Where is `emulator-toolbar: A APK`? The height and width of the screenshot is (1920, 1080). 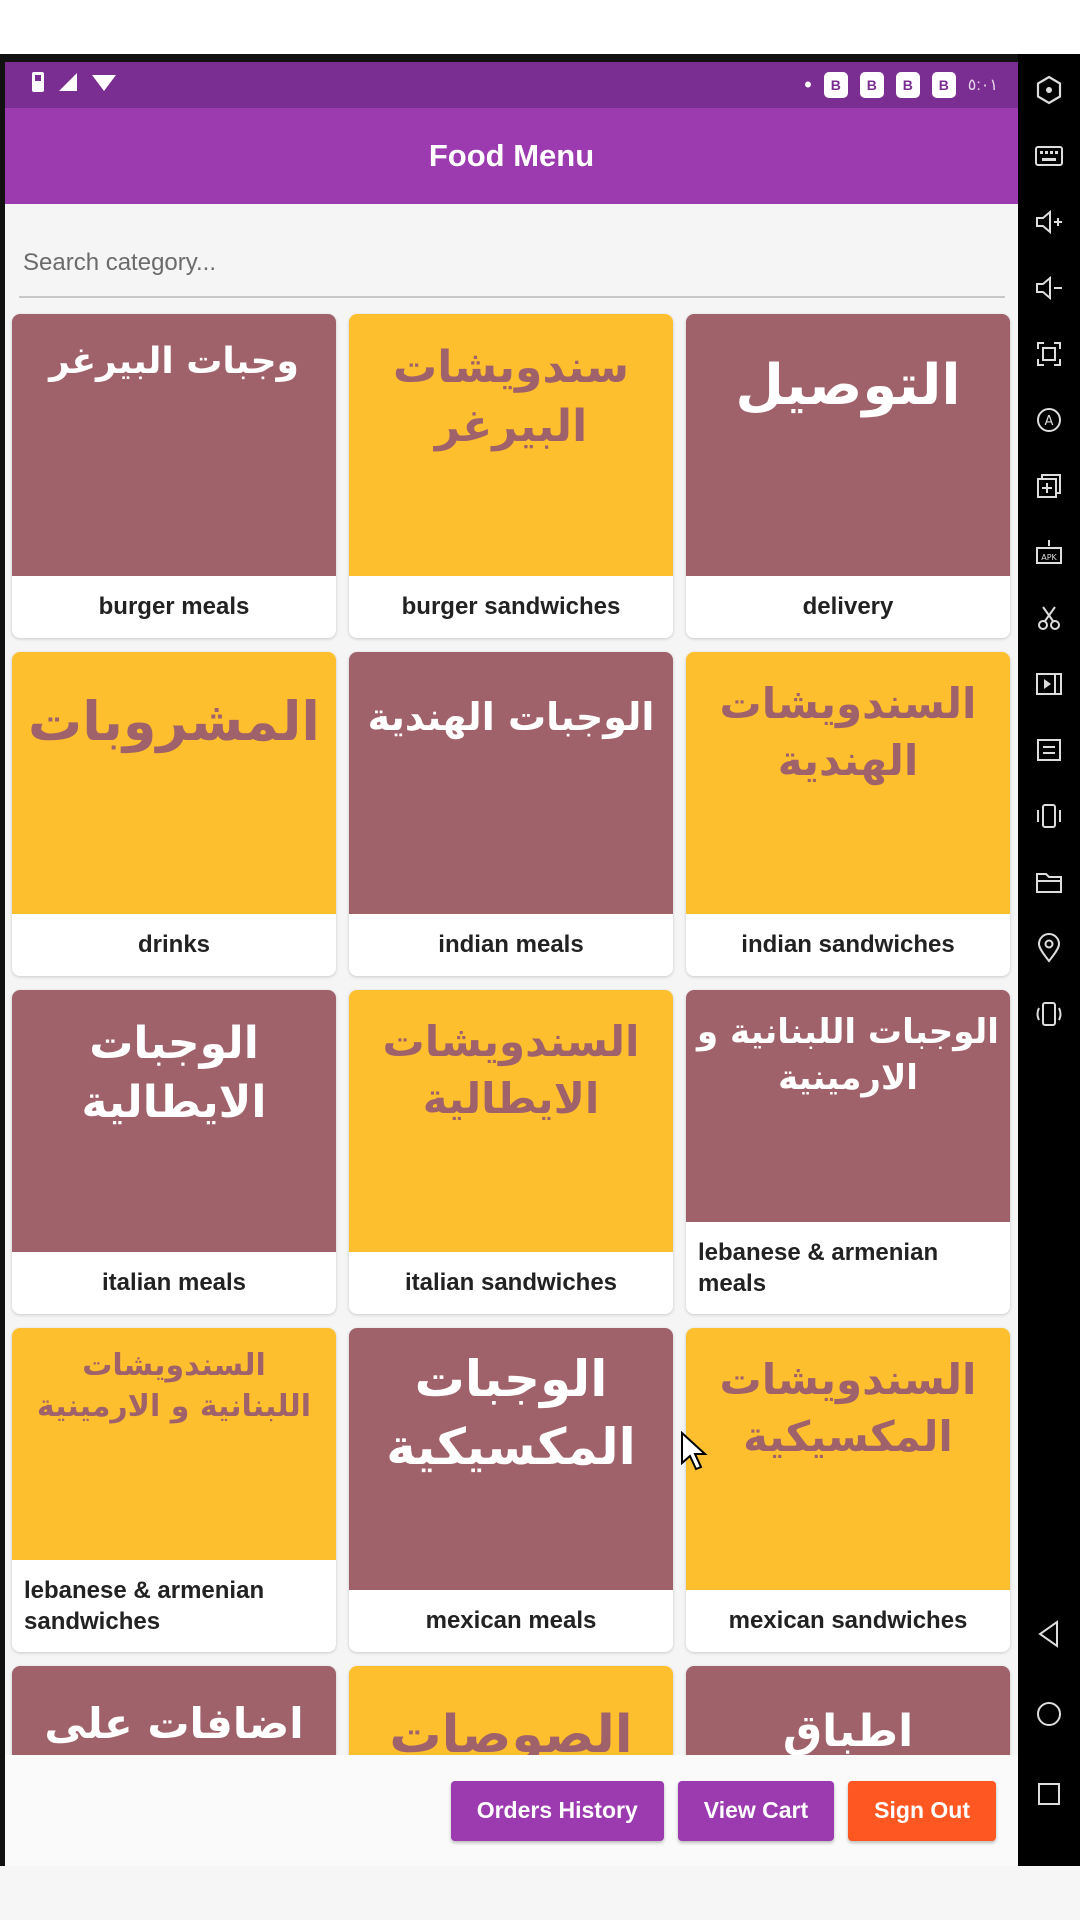 emulator-toolbar: A APK is located at coordinates (1049, 960).